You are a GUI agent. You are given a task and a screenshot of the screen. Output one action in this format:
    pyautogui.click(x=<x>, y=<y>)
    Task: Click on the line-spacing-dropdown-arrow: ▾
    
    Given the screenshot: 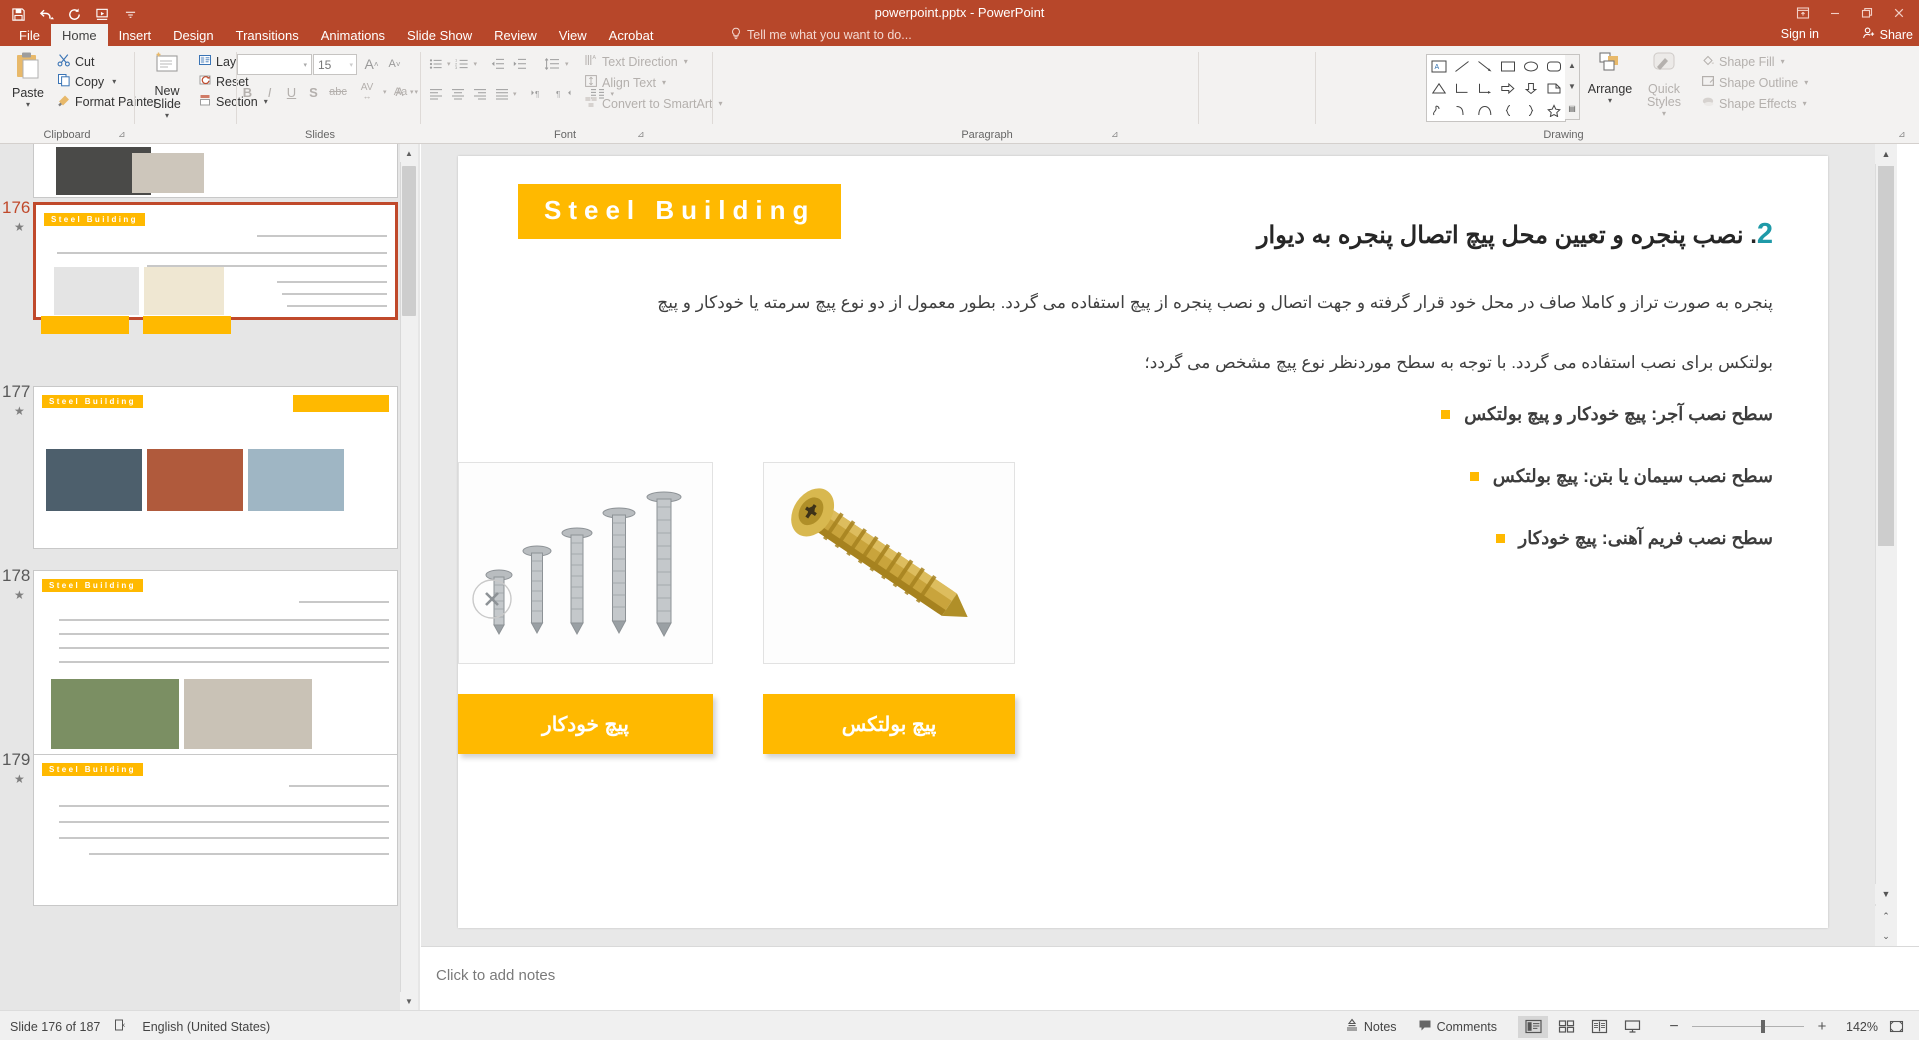 What is the action you would take?
    pyautogui.click(x=567, y=64)
    